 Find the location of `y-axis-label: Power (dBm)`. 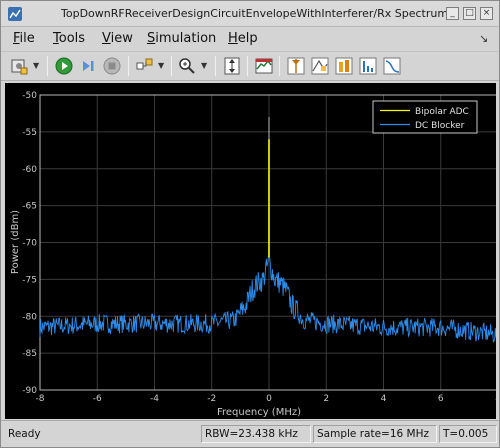

y-axis-label: Power (dBm) is located at coordinates (15, 242).